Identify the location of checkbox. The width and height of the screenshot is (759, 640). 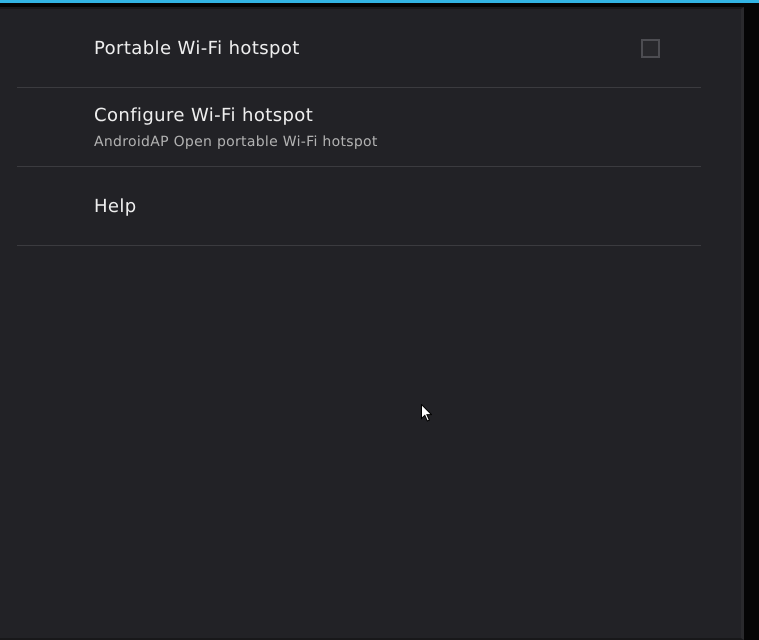
(650, 48).